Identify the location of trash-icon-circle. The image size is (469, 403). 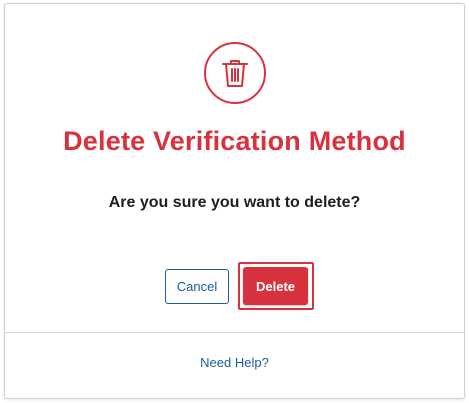
(235, 73).